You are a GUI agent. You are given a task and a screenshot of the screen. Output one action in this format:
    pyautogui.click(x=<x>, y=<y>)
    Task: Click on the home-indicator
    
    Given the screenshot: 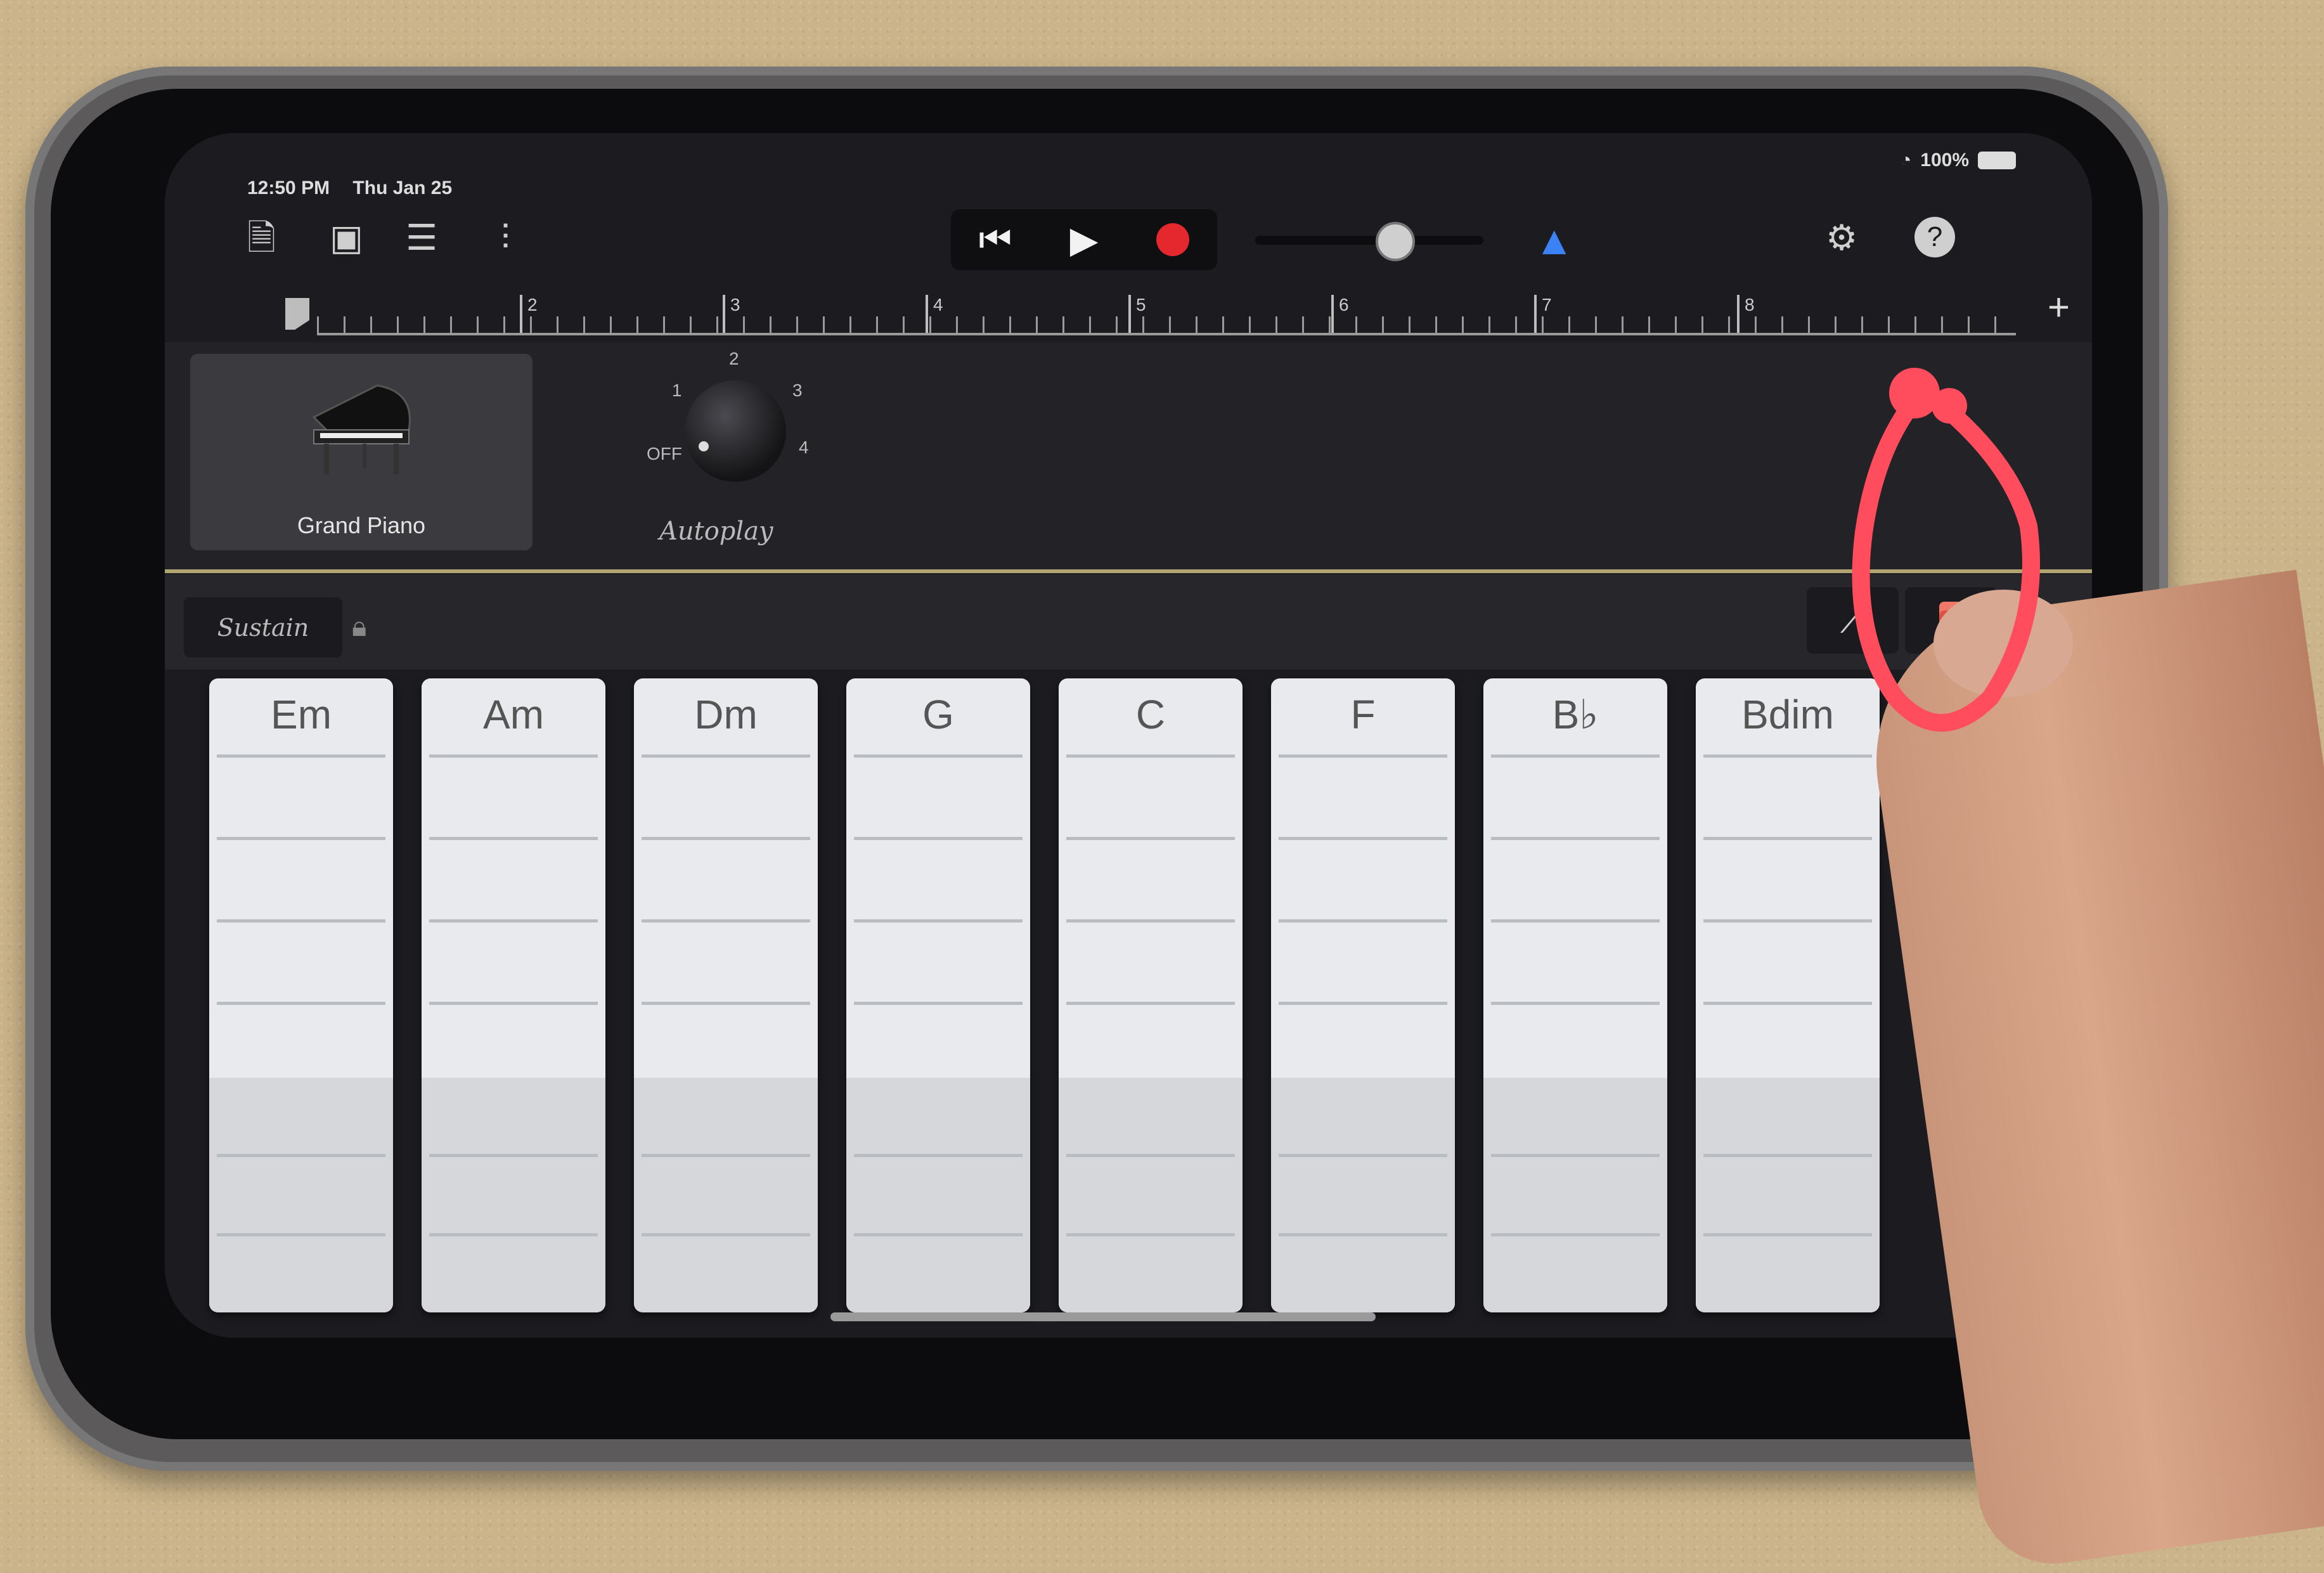 What is the action you would take?
    pyautogui.click(x=1103, y=1316)
    